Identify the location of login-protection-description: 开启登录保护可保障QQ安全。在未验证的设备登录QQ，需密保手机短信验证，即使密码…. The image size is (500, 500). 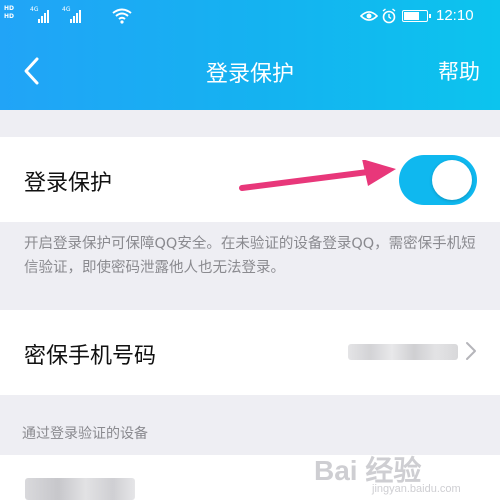
(250, 256).